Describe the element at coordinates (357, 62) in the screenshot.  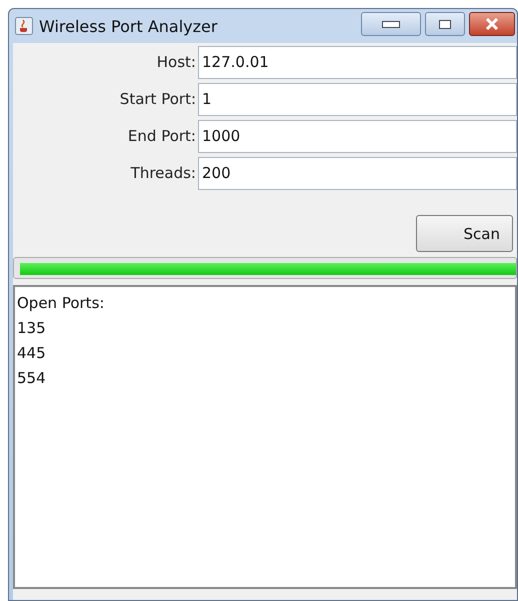
I see `input-field: 127.0.01` at that location.